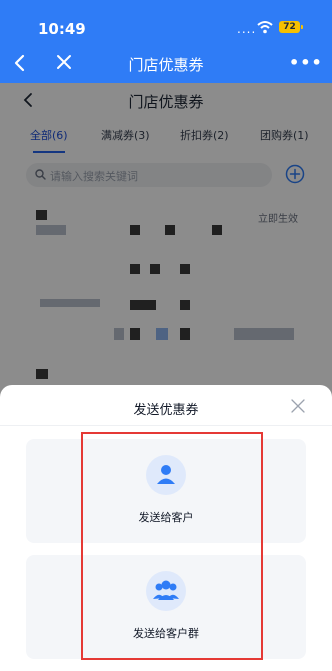 The image size is (332, 671). I want to click on wifi-icon, so click(265, 27).